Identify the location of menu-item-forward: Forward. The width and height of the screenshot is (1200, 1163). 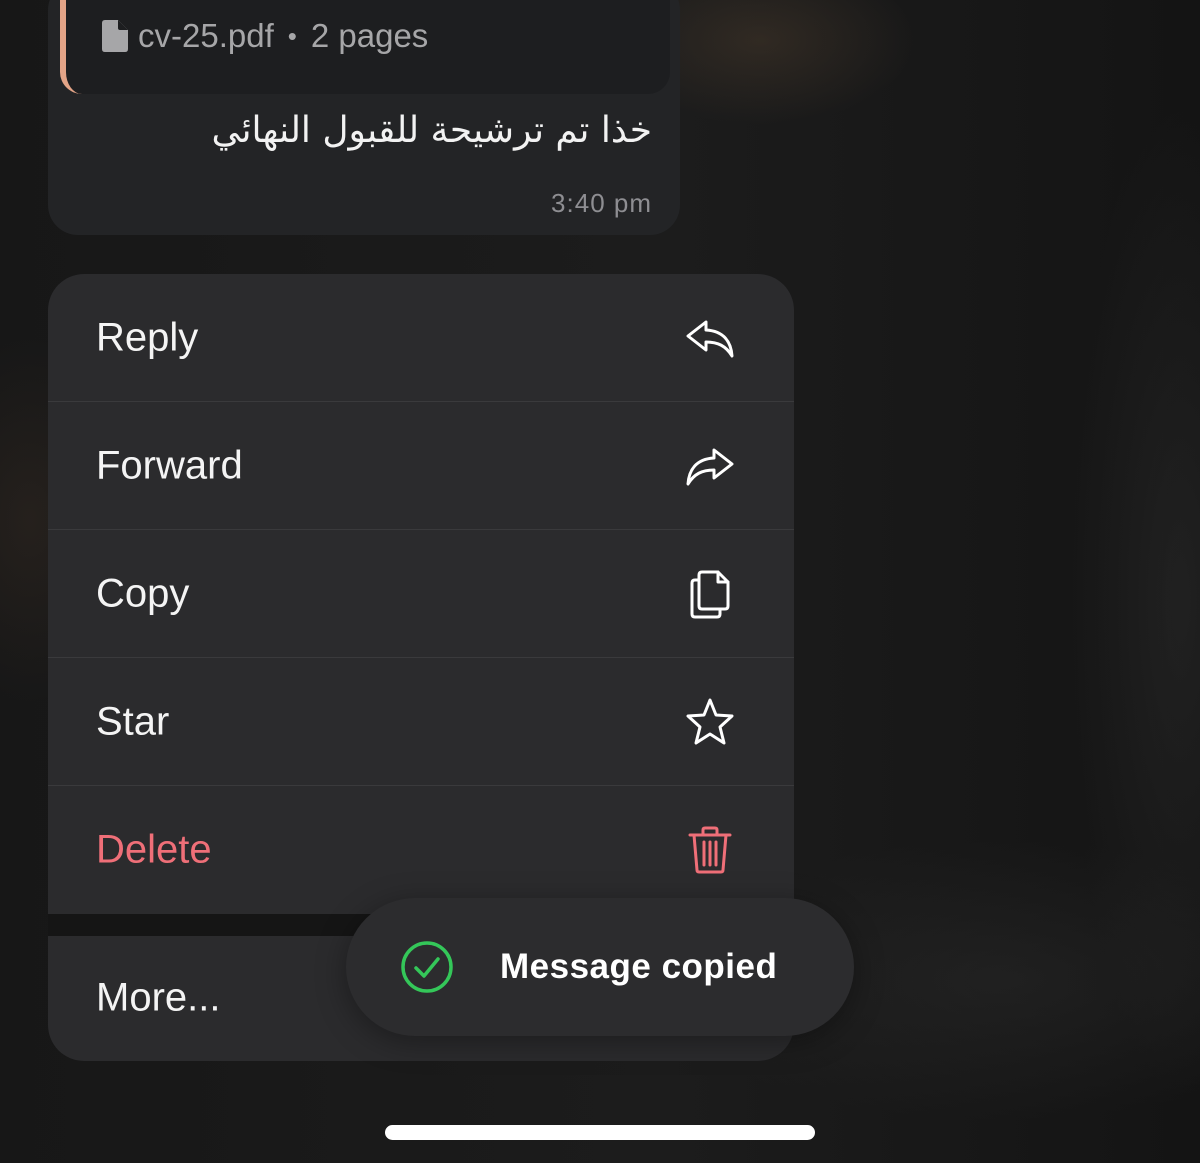
(421, 466).